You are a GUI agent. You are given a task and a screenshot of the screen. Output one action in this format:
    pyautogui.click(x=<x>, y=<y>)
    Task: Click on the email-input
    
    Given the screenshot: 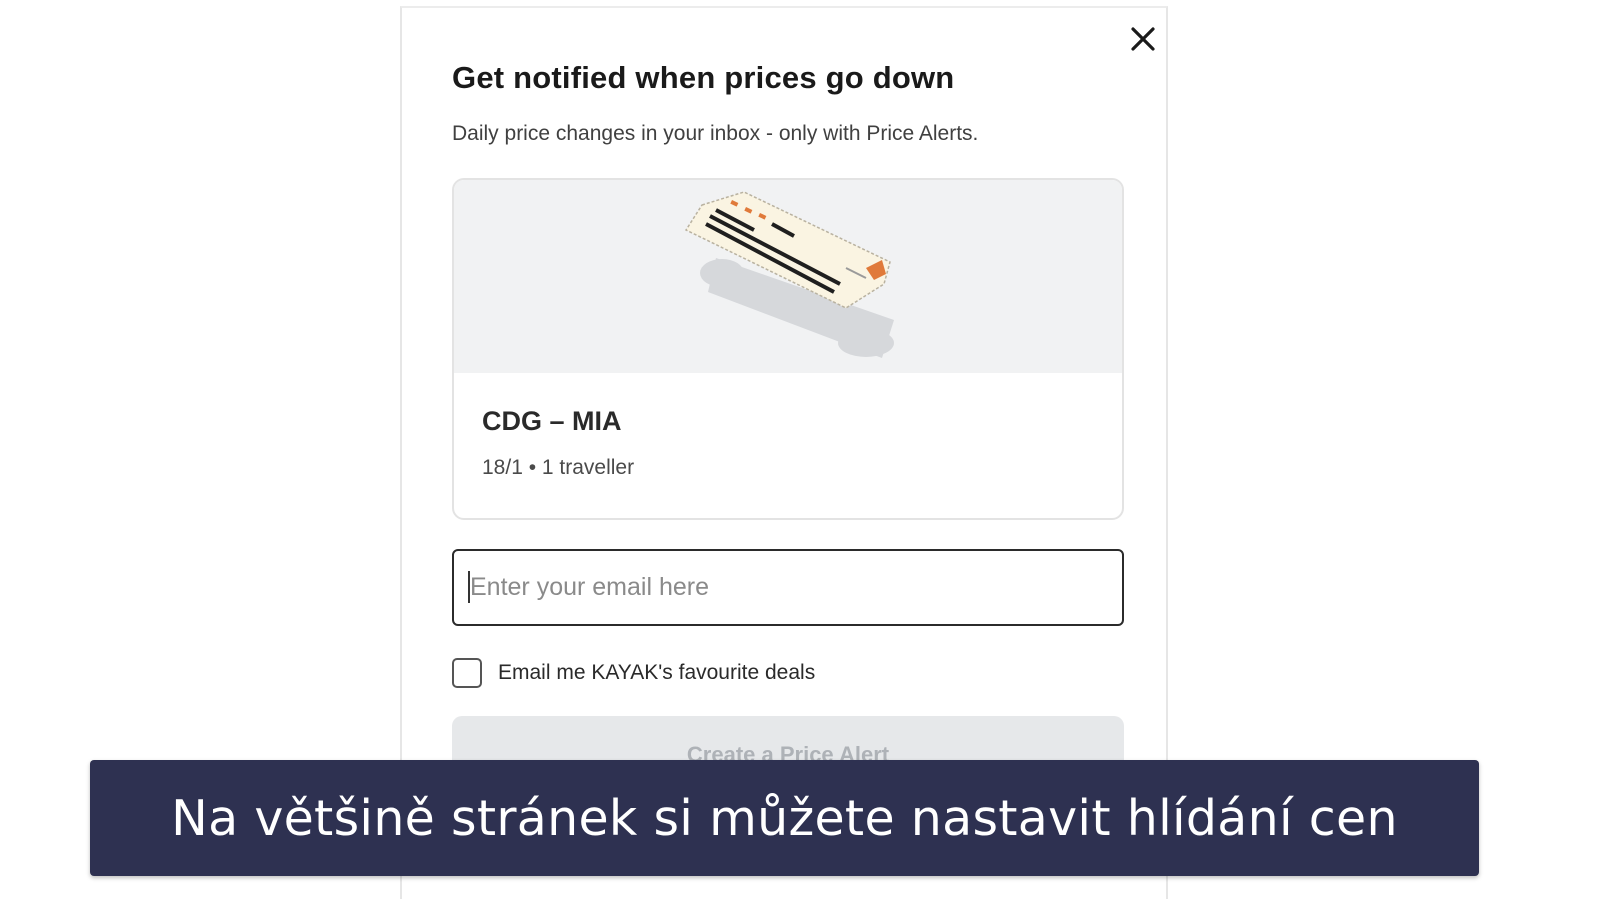 What is the action you would take?
    pyautogui.click(x=788, y=587)
    